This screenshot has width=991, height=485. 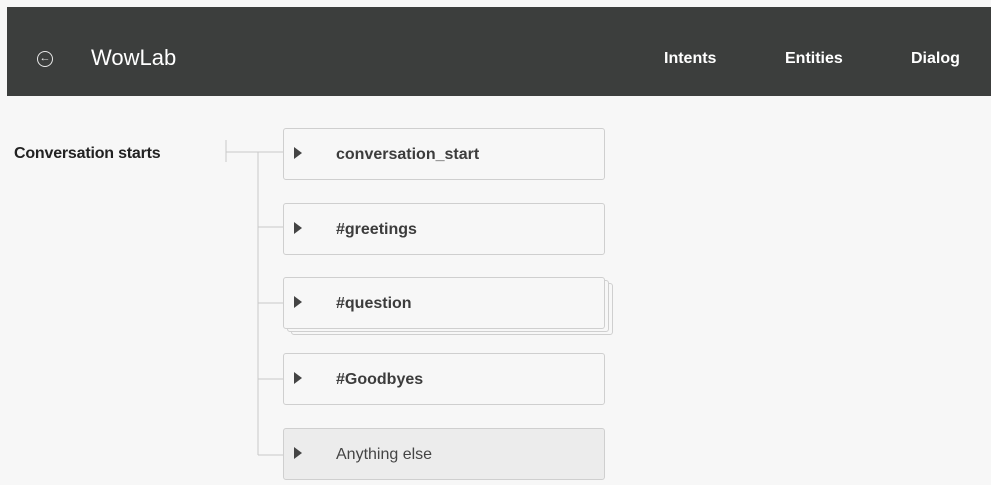 What do you see at coordinates (444, 229) in the screenshot?
I see `dialog-node-greetings: #greetings` at bounding box center [444, 229].